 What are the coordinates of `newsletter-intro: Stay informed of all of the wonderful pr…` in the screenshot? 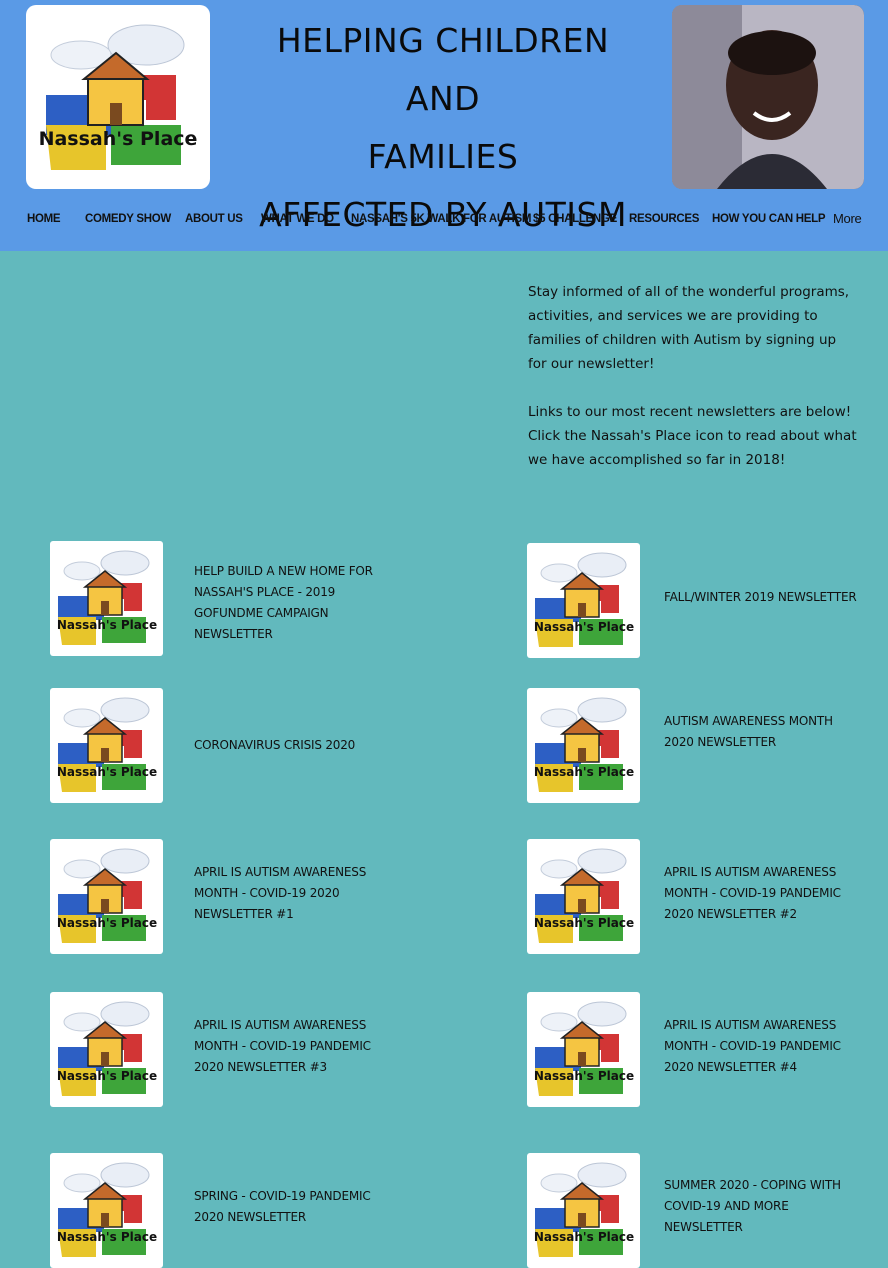 It's located at (693, 376).